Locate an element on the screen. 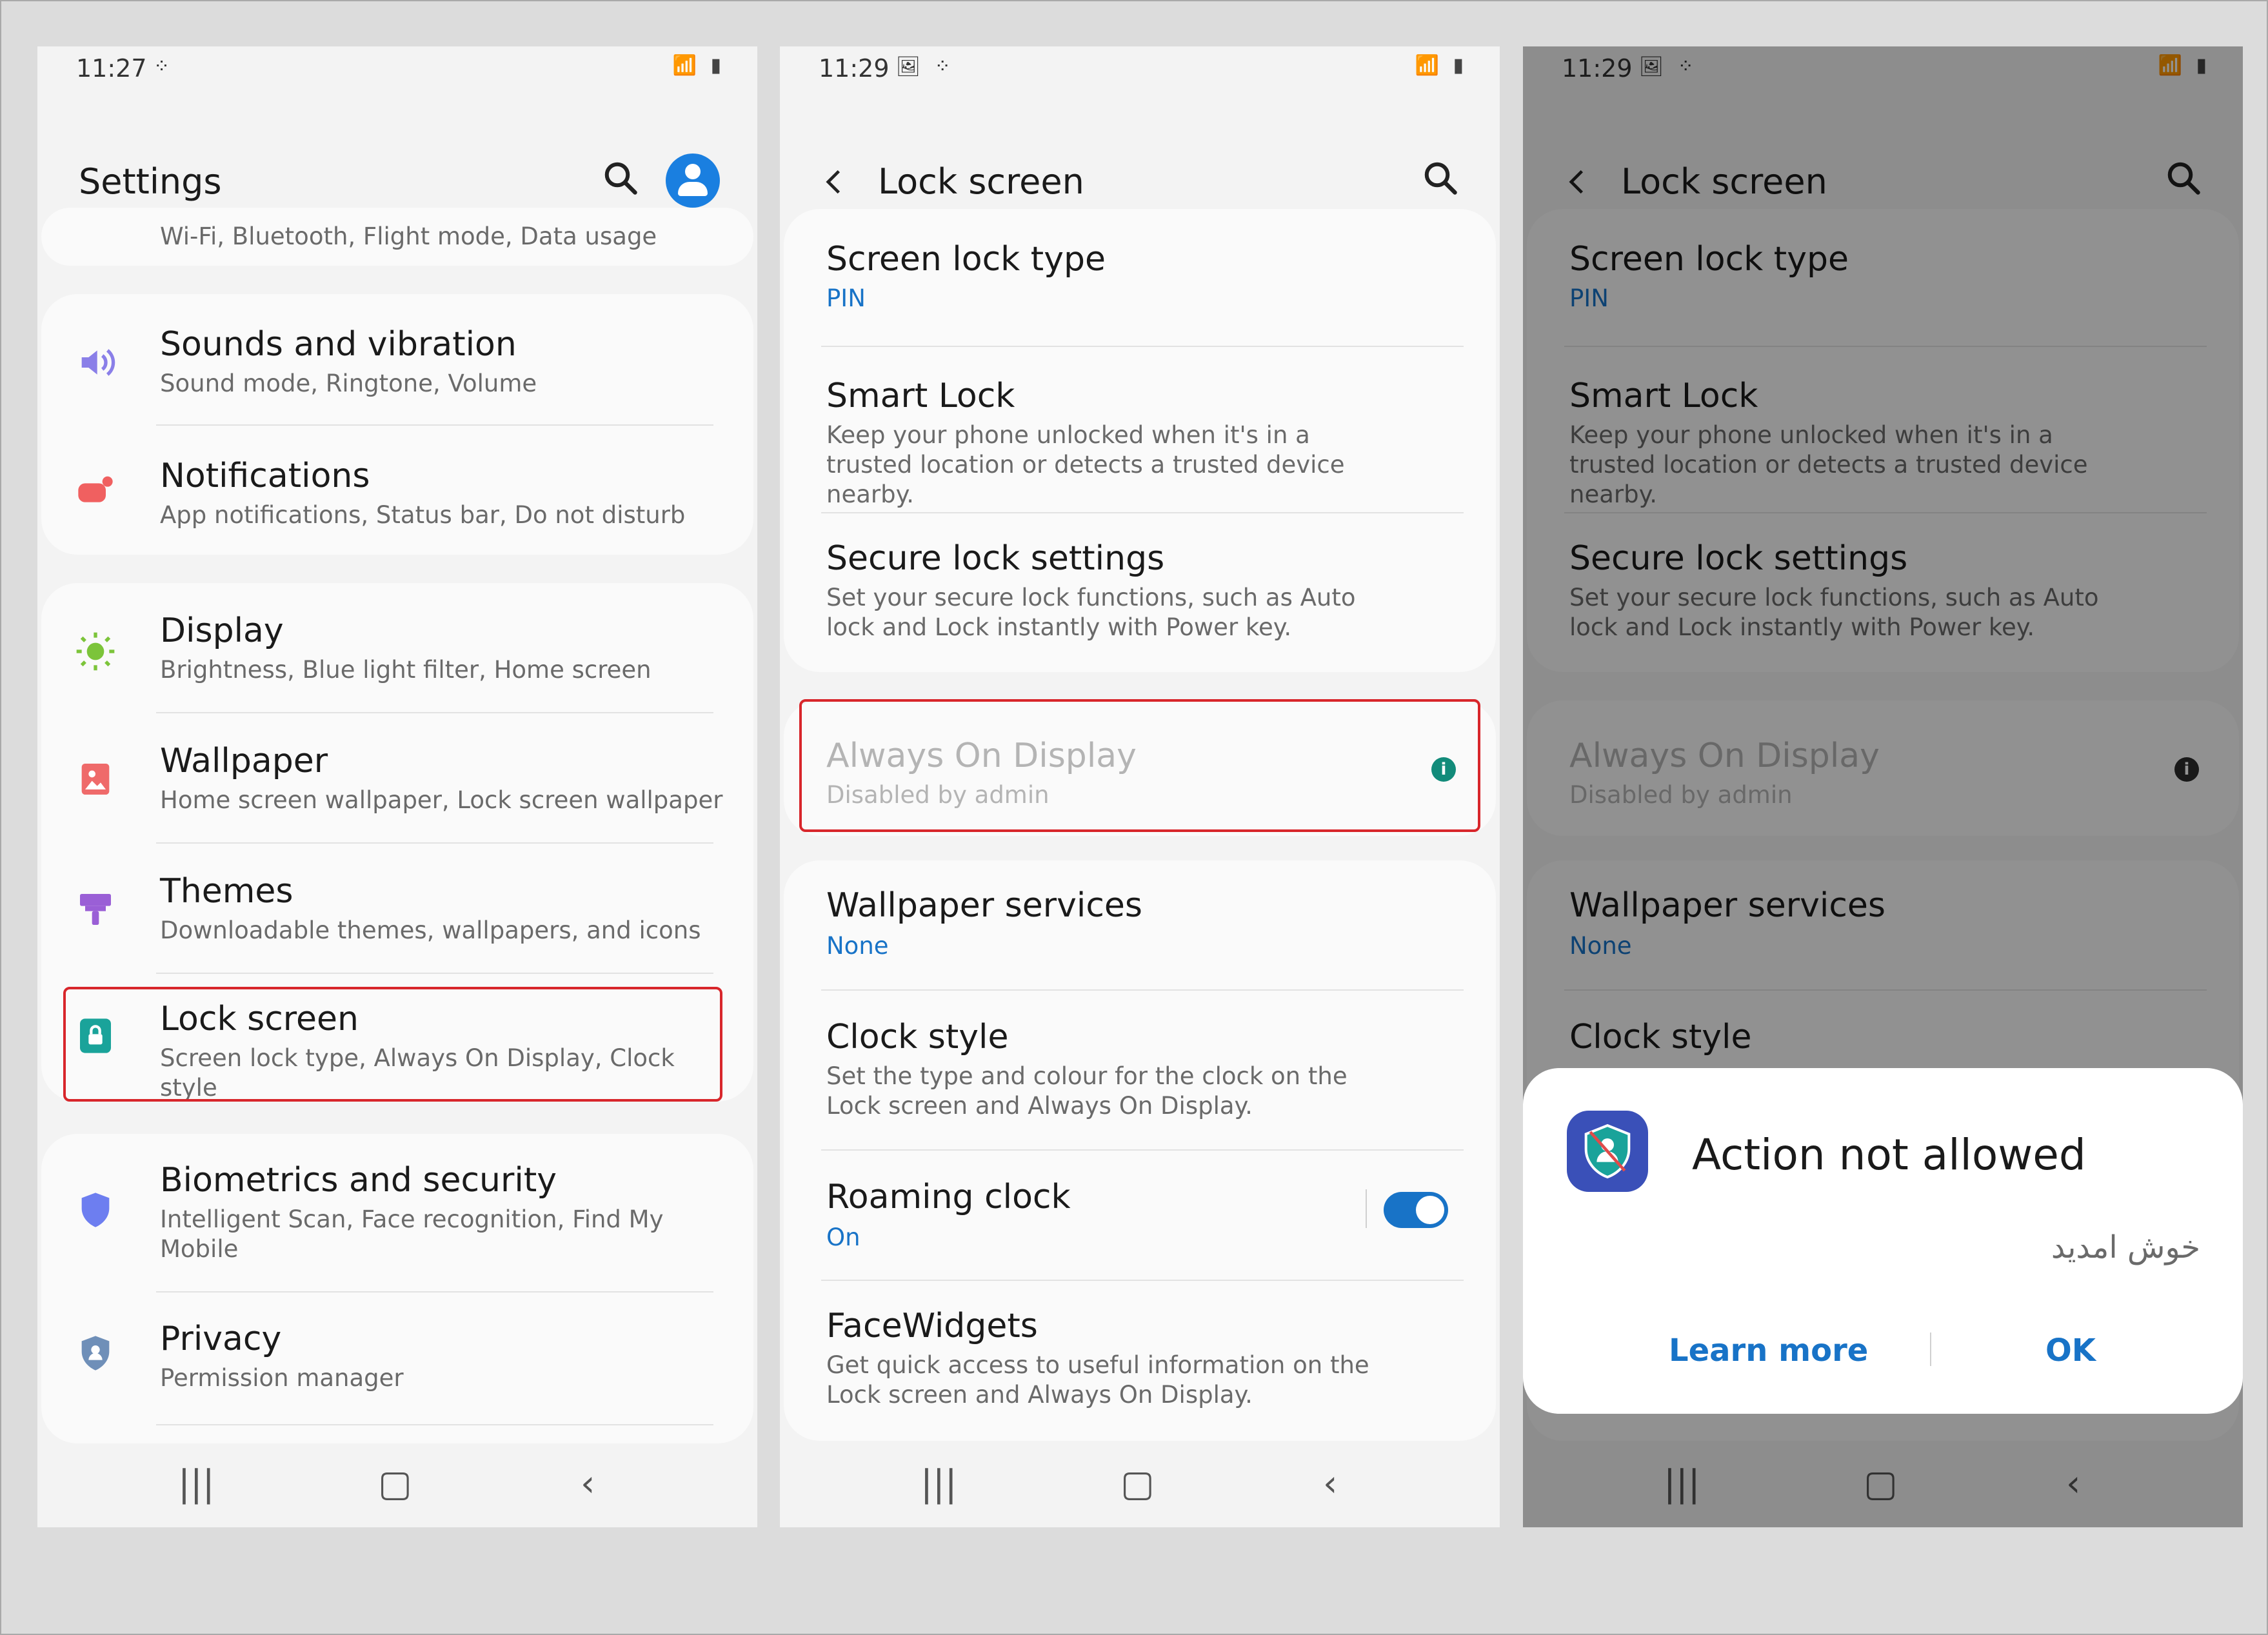  list-item-roaming-clock: Roaming clock On is located at coordinates (1140, 1215).